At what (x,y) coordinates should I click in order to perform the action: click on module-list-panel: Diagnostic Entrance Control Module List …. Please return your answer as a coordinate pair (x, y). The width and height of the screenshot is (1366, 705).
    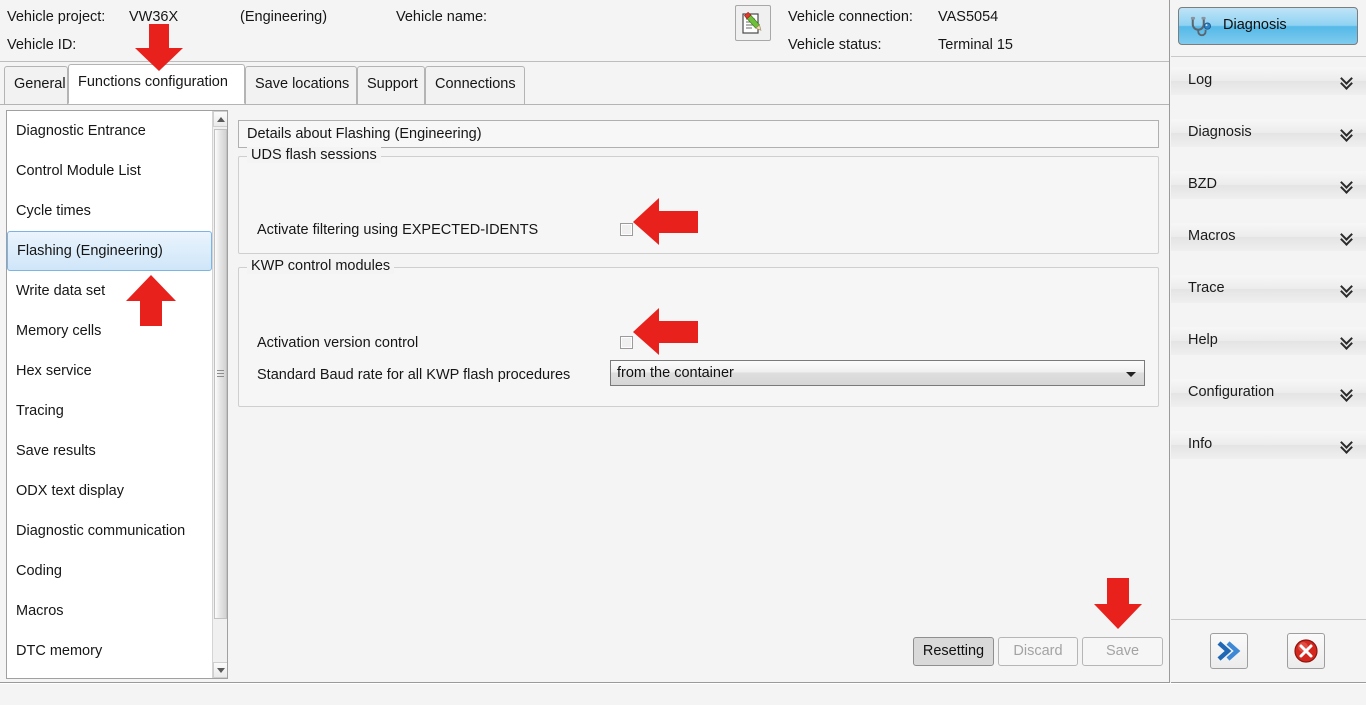
    Looking at the image, I should click on (117, 394).